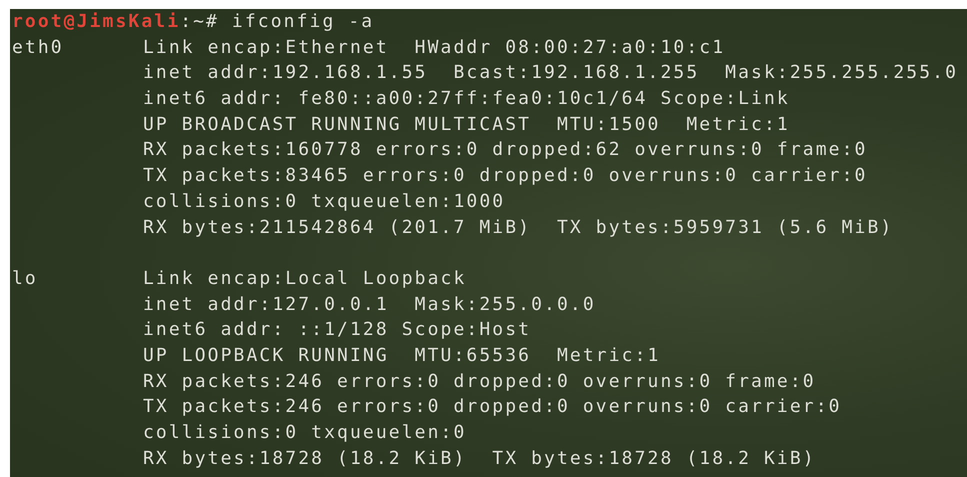  I want to click on prompt-user-host: root@JimsKali, so click(96, 22).